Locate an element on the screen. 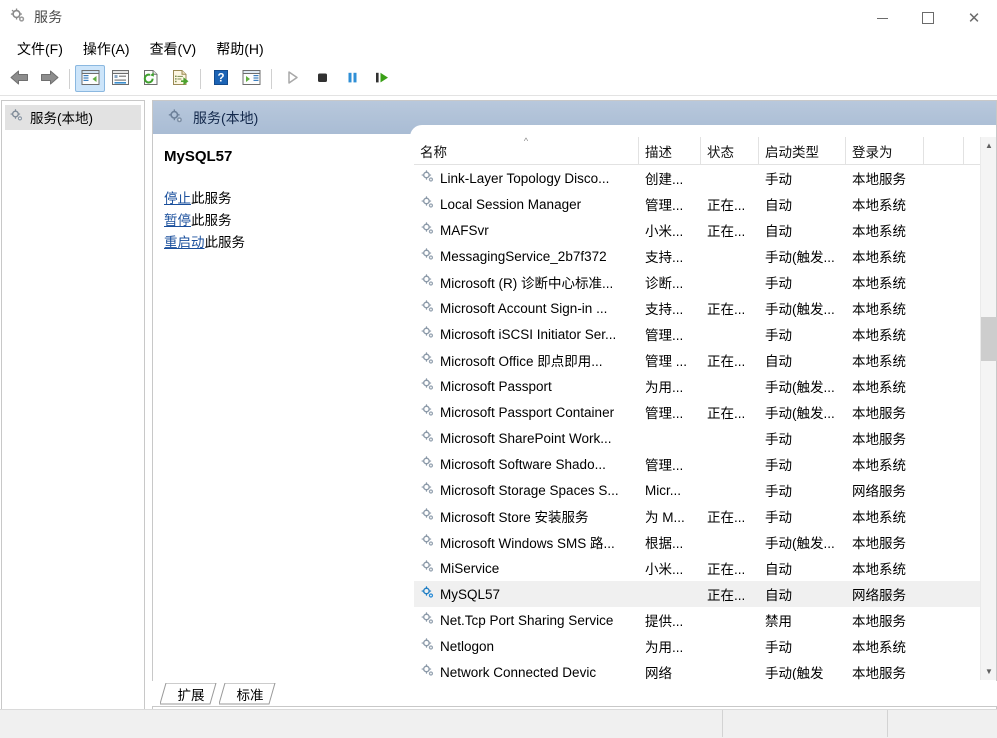 This screenshot has width=997, height=738. tab-standard: 标准 is located at coordinates (250, 694).